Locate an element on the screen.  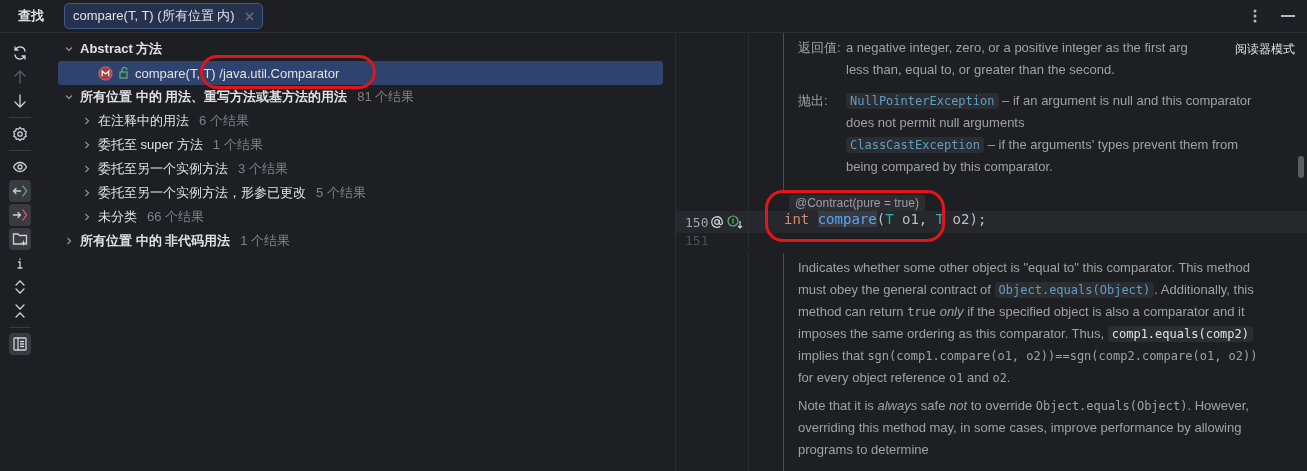
doc-text: does not permit null arguments is located at coordinates (936, 123).